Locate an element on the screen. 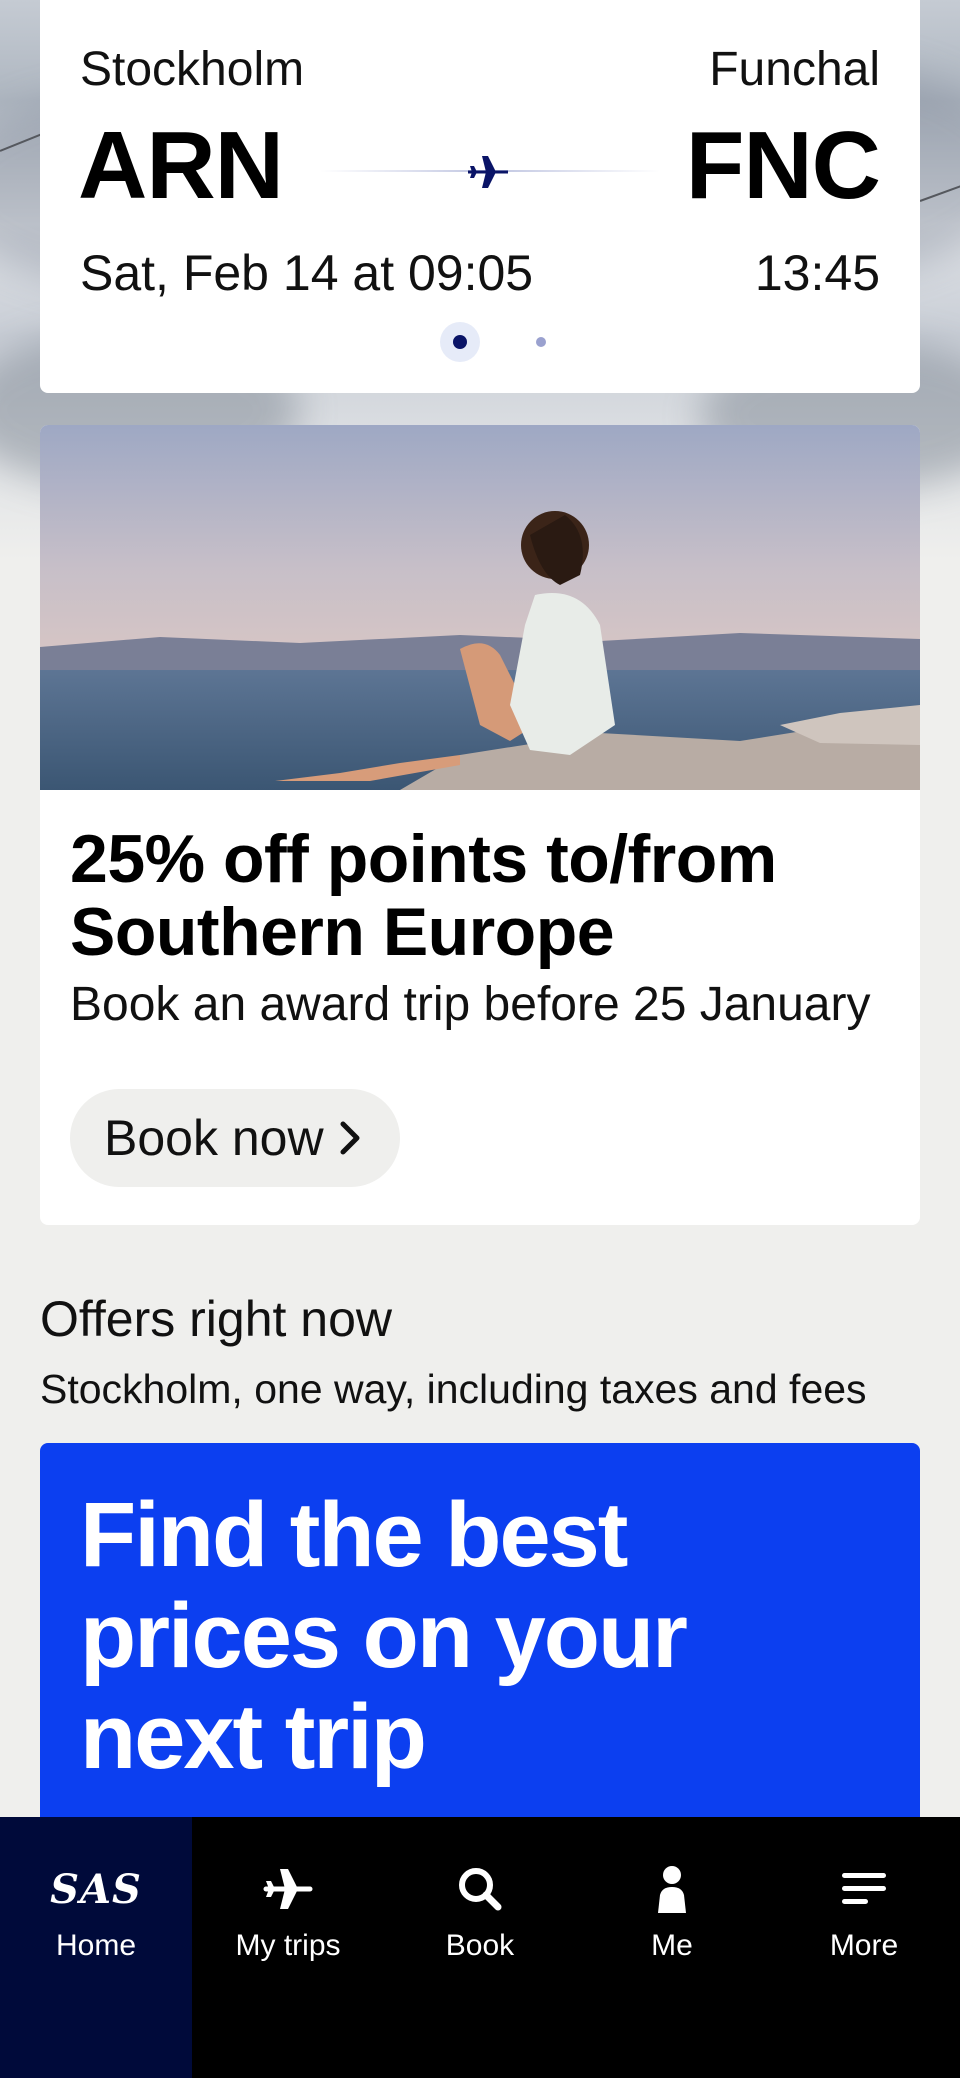 Image resolution: width=960 pixels, height=2078 pixels. destination-airport-code: FNC is located at coordinates (783, 165).